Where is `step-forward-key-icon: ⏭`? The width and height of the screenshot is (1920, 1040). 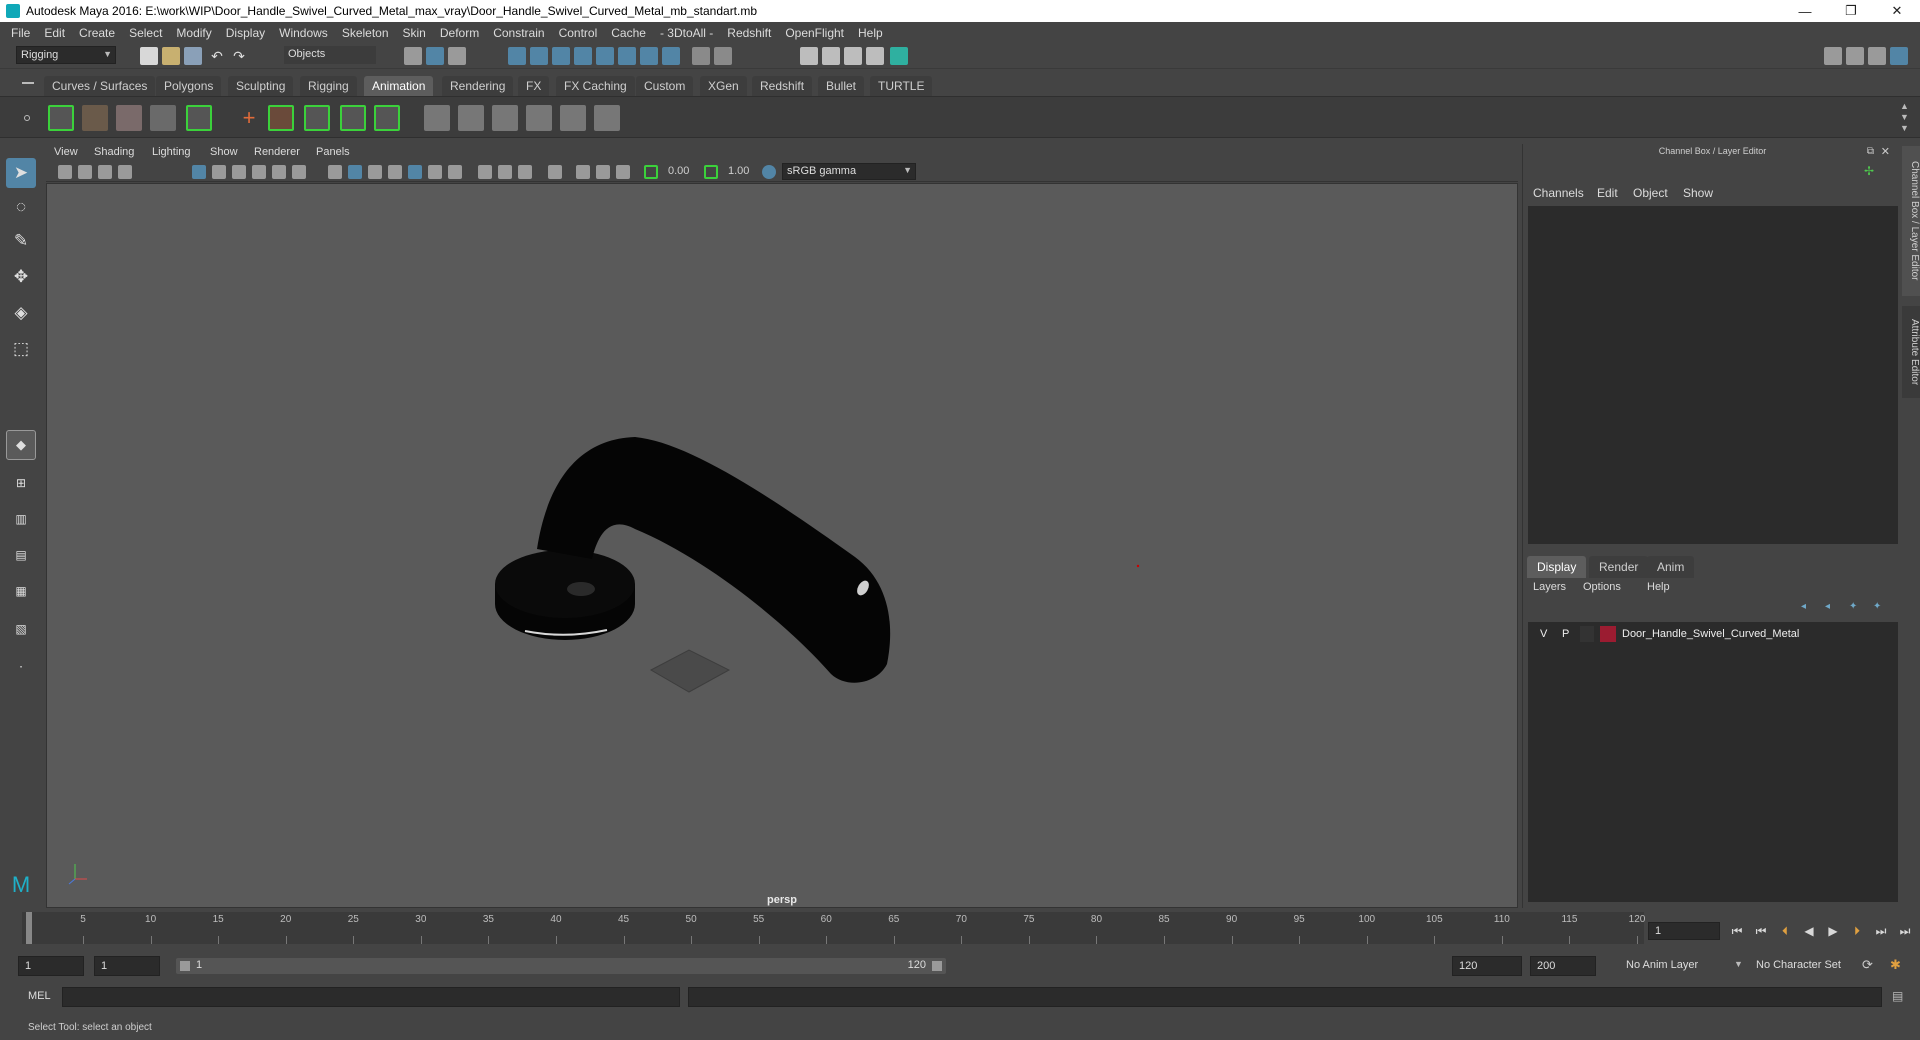
step-forward-key-icon: ⏭ is located at coordinates (1881, 931).